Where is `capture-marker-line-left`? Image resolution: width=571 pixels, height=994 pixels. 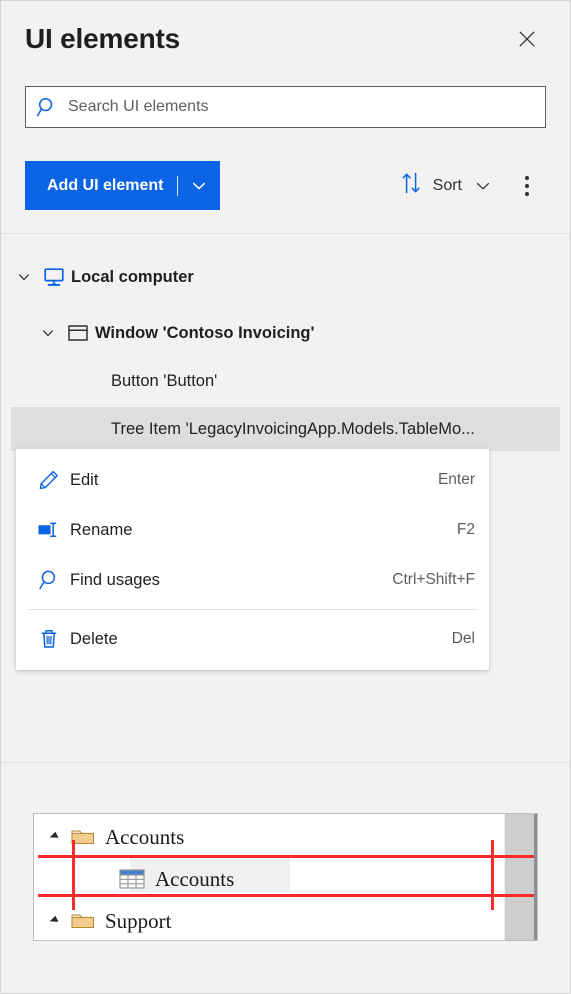
capture-marker-line-left is located at coordinates (73, 875).